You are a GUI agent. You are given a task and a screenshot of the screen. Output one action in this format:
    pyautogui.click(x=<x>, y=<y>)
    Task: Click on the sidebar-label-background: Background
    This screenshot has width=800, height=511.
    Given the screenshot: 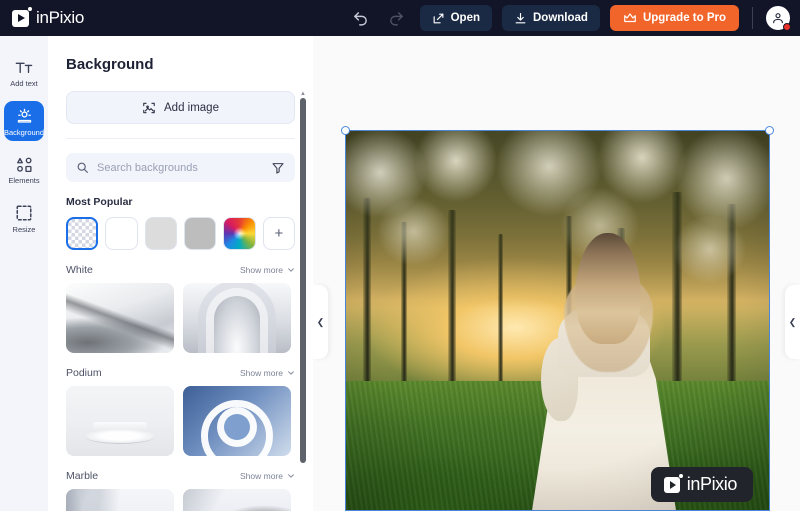 What is the action you would take?
    pyautogui.click(x=24, y=132)
    